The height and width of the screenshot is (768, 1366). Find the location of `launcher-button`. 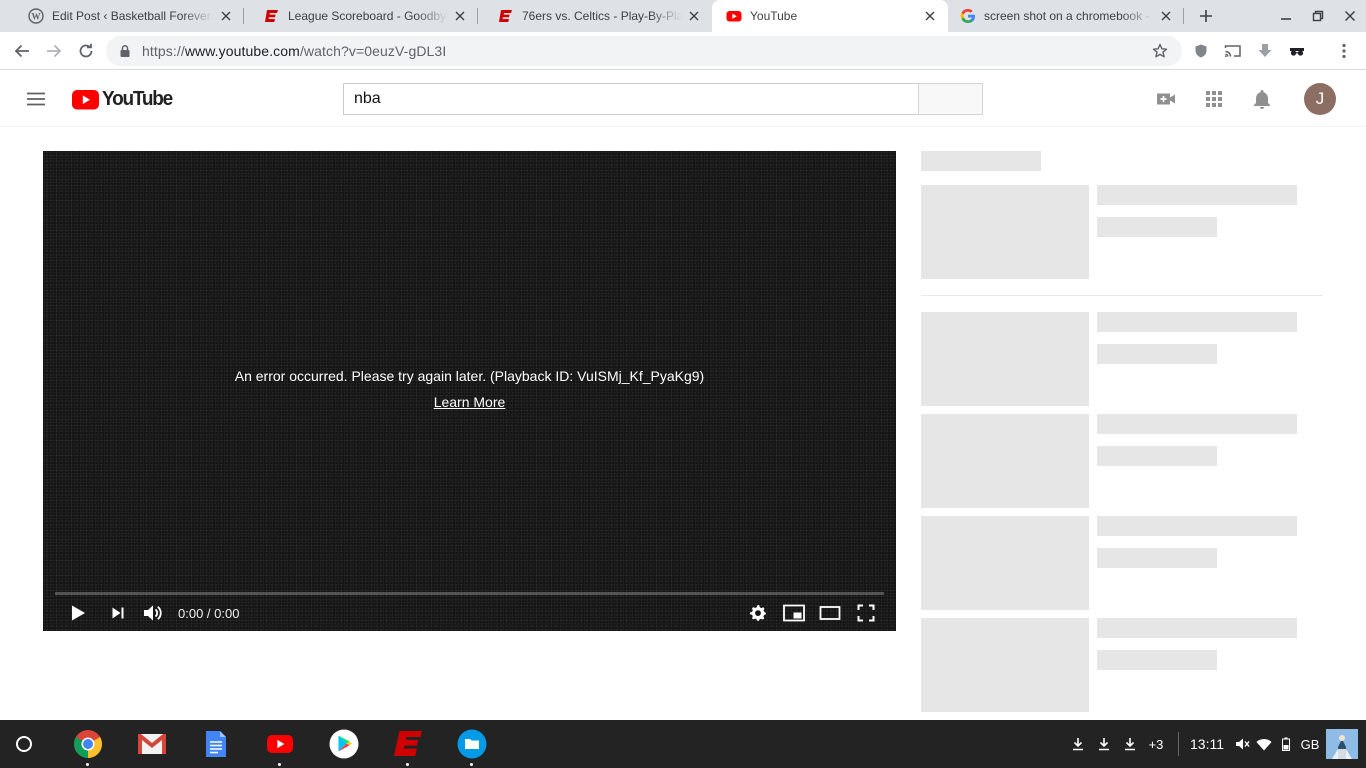

launcher-button is located at coordinates (24, 744).